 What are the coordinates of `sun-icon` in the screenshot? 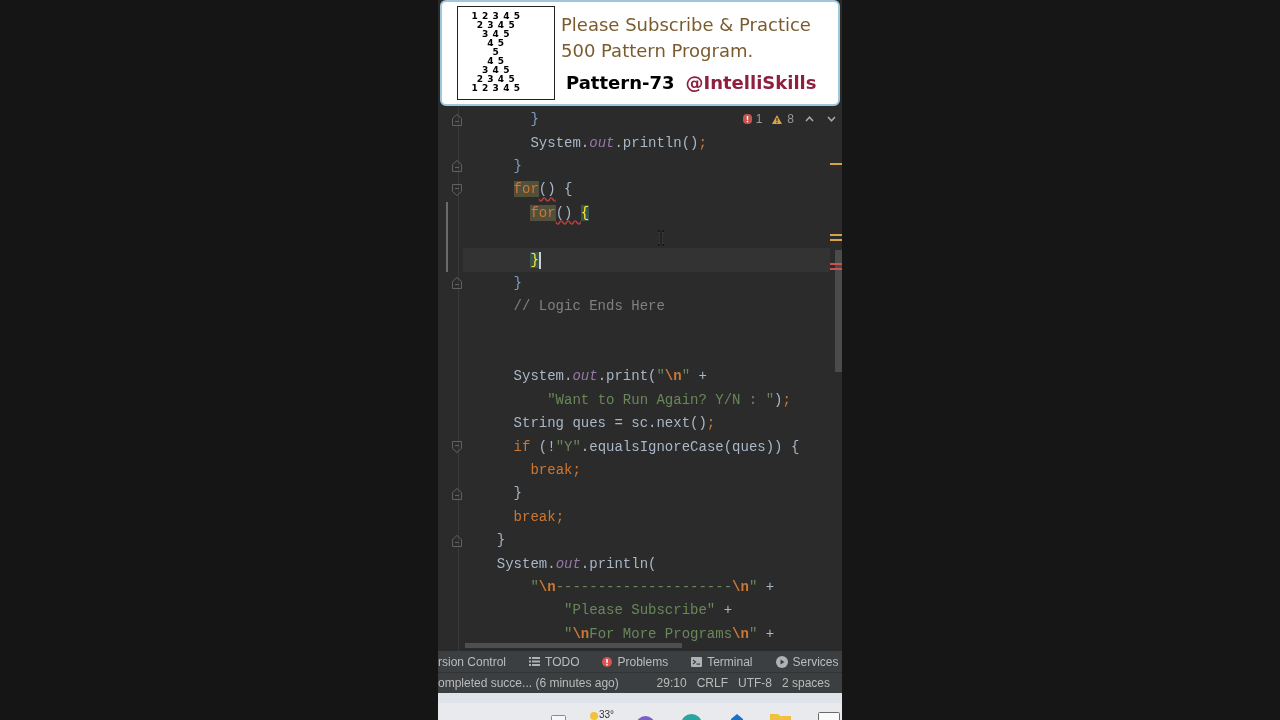 It's located at (594, 716).